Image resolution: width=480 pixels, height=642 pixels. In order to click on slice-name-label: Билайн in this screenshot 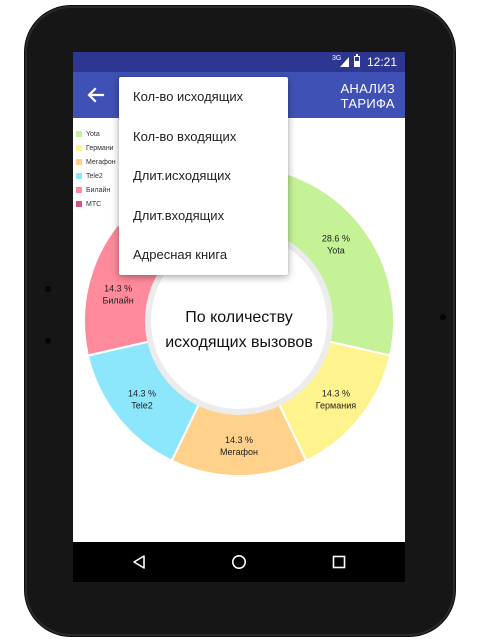, I will do `click(118, 300)`.